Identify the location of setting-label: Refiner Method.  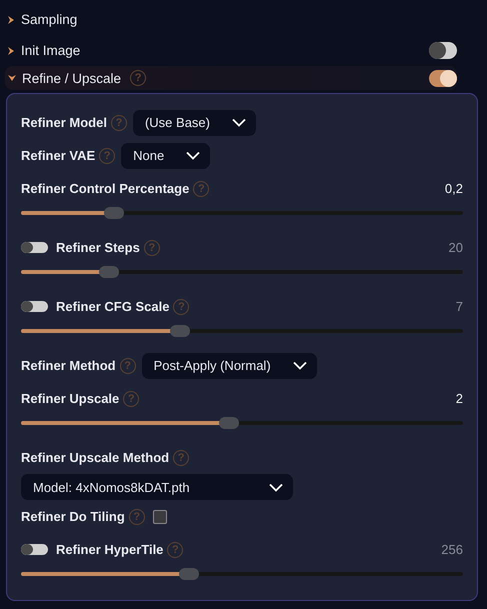
(68, 365).